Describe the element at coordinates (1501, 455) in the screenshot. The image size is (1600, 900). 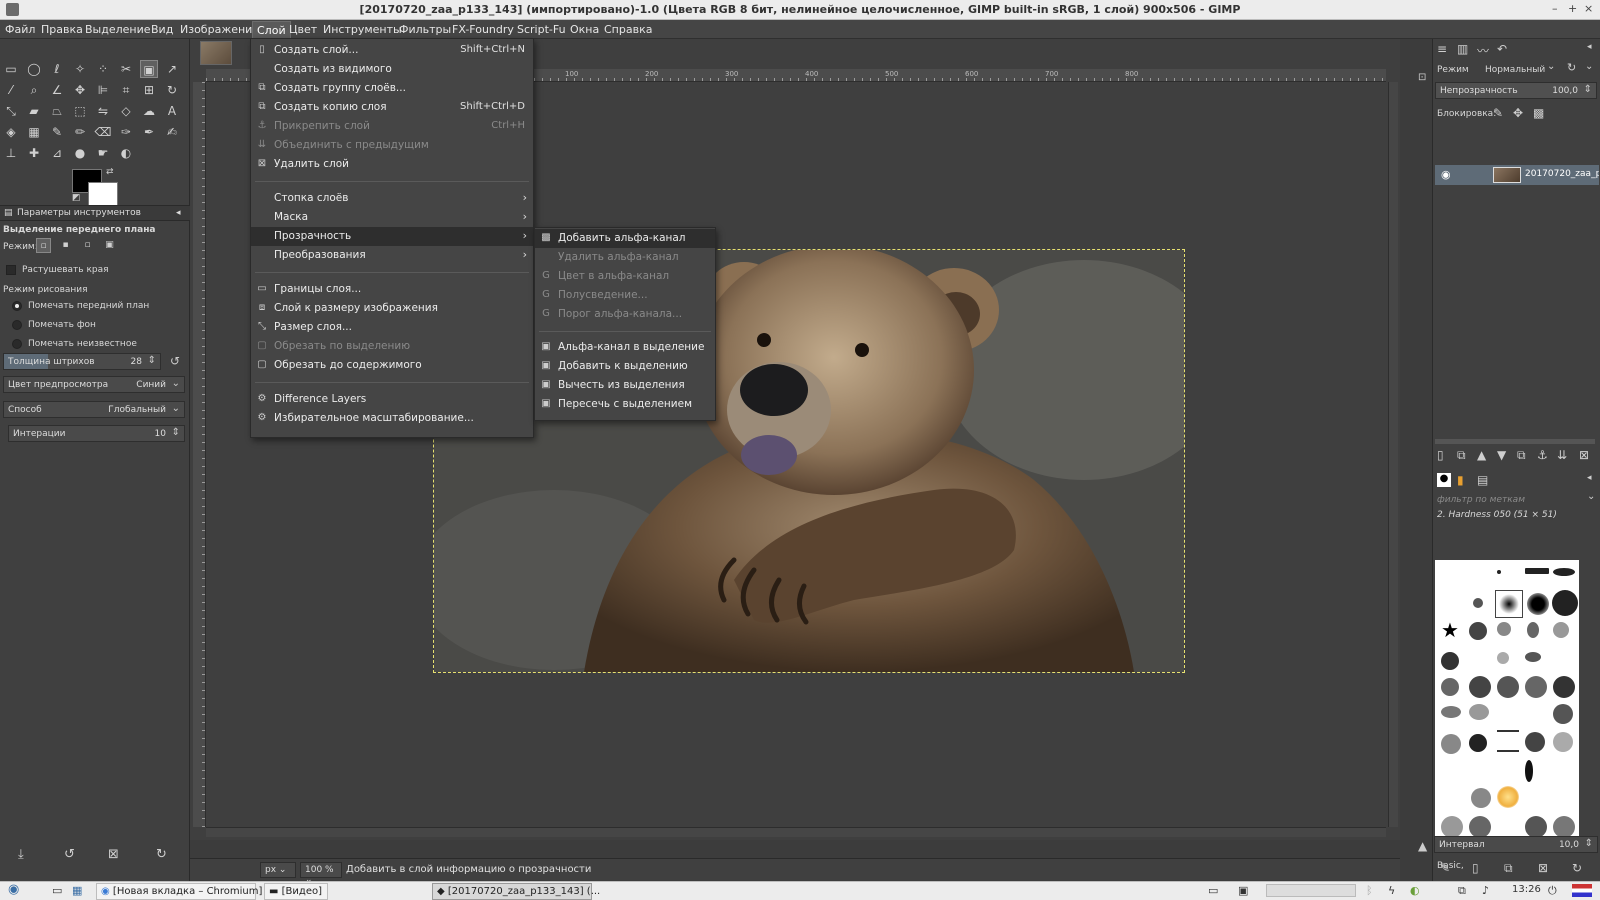
I see `lower-layer-icon: ▼` at that location.